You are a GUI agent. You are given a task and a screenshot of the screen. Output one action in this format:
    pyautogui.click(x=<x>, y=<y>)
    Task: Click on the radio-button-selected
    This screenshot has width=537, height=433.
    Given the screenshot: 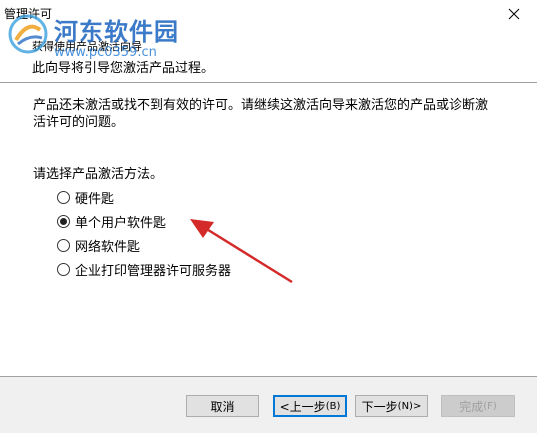 What is the action you would take?
    pyautogui.click(x=63, y=221)
    